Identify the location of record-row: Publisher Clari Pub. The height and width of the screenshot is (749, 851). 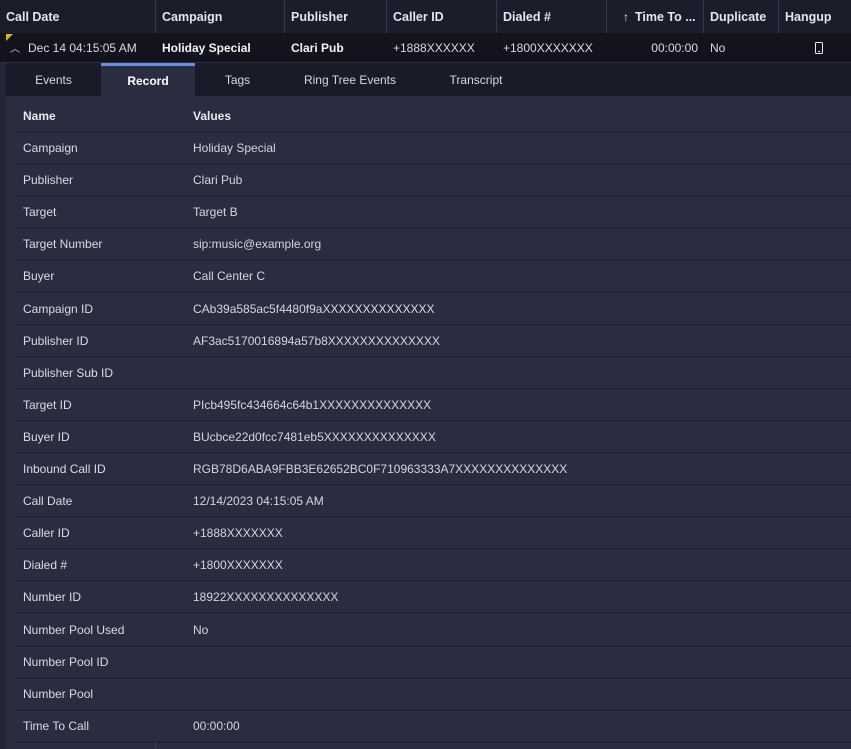
(433, 181).